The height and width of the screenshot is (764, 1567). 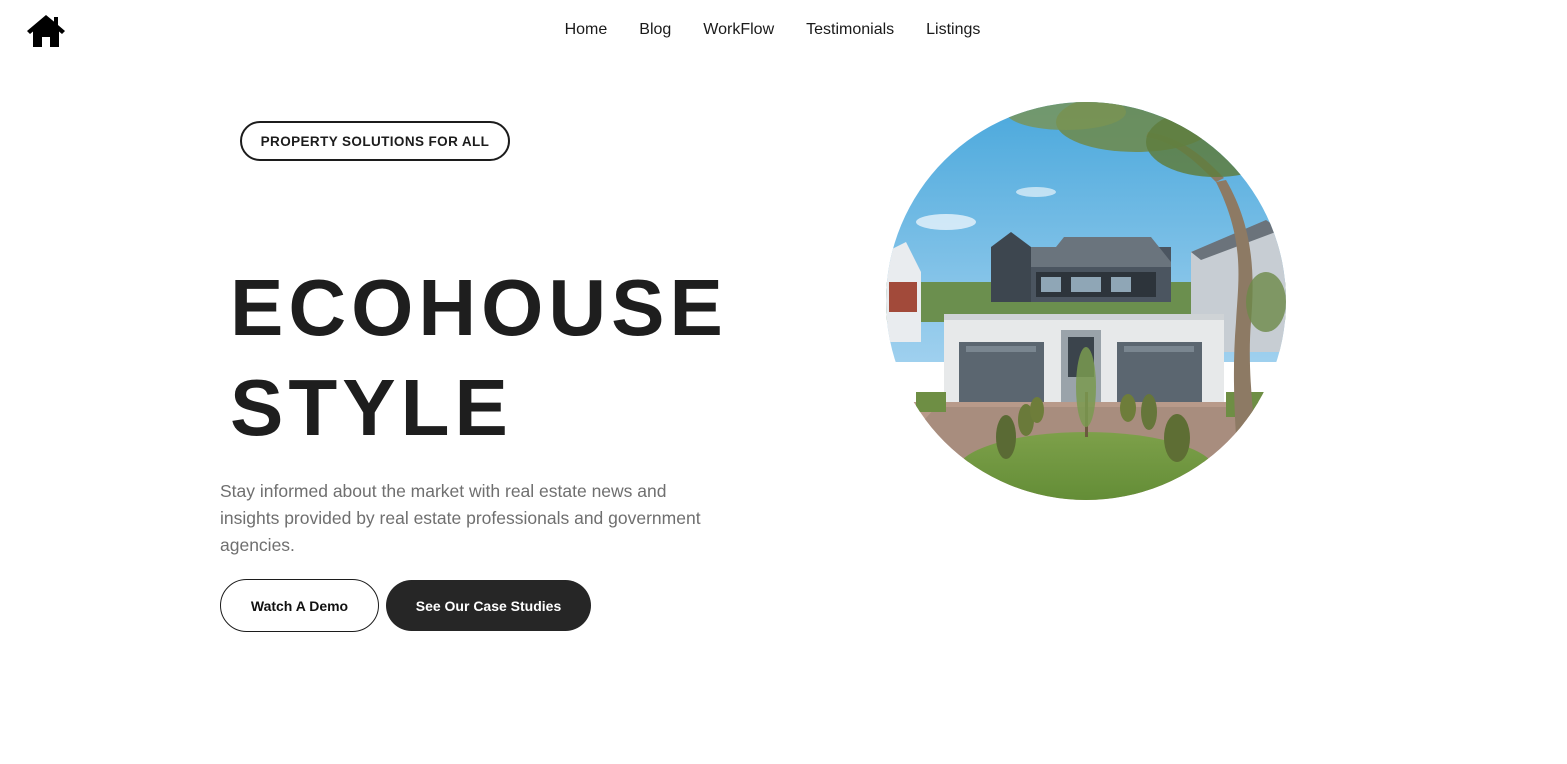 What do you see at coordinates (375, 141) in the screenshot?
I see `hero-badge: PROPERTY SOLUTIONS FOR ALL` at bounding box center [375, 141].